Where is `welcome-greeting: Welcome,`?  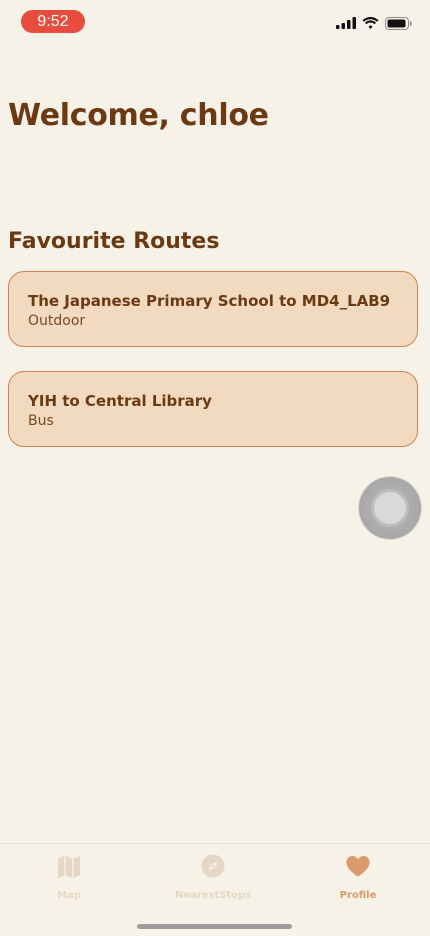
welcome-greeting: Welcome, is located at coordinates (94, 115).